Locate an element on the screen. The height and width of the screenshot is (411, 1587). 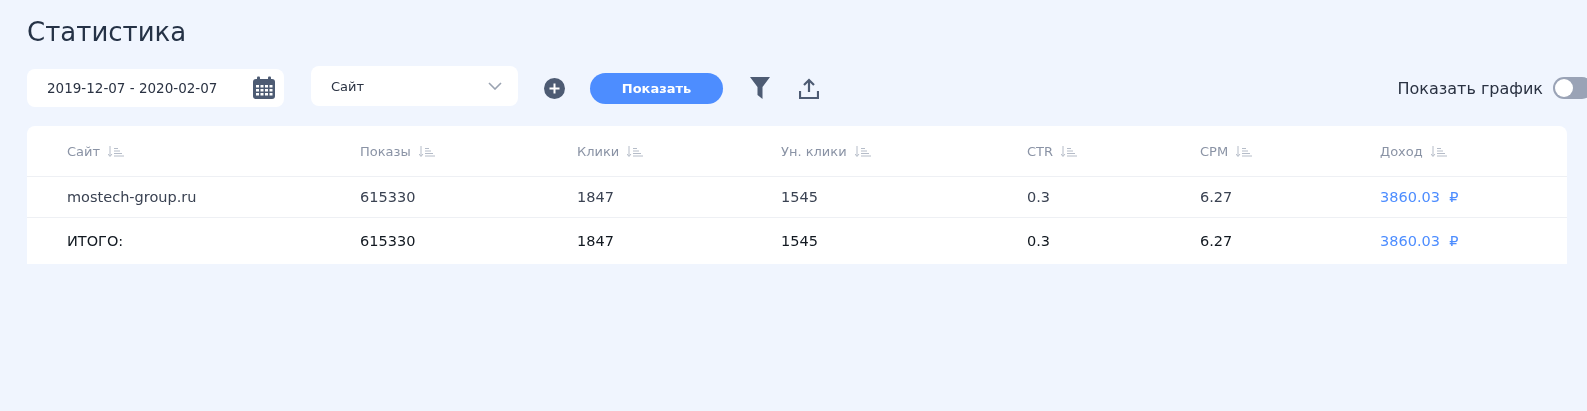
add-icon is located at coordinates (554, 88).